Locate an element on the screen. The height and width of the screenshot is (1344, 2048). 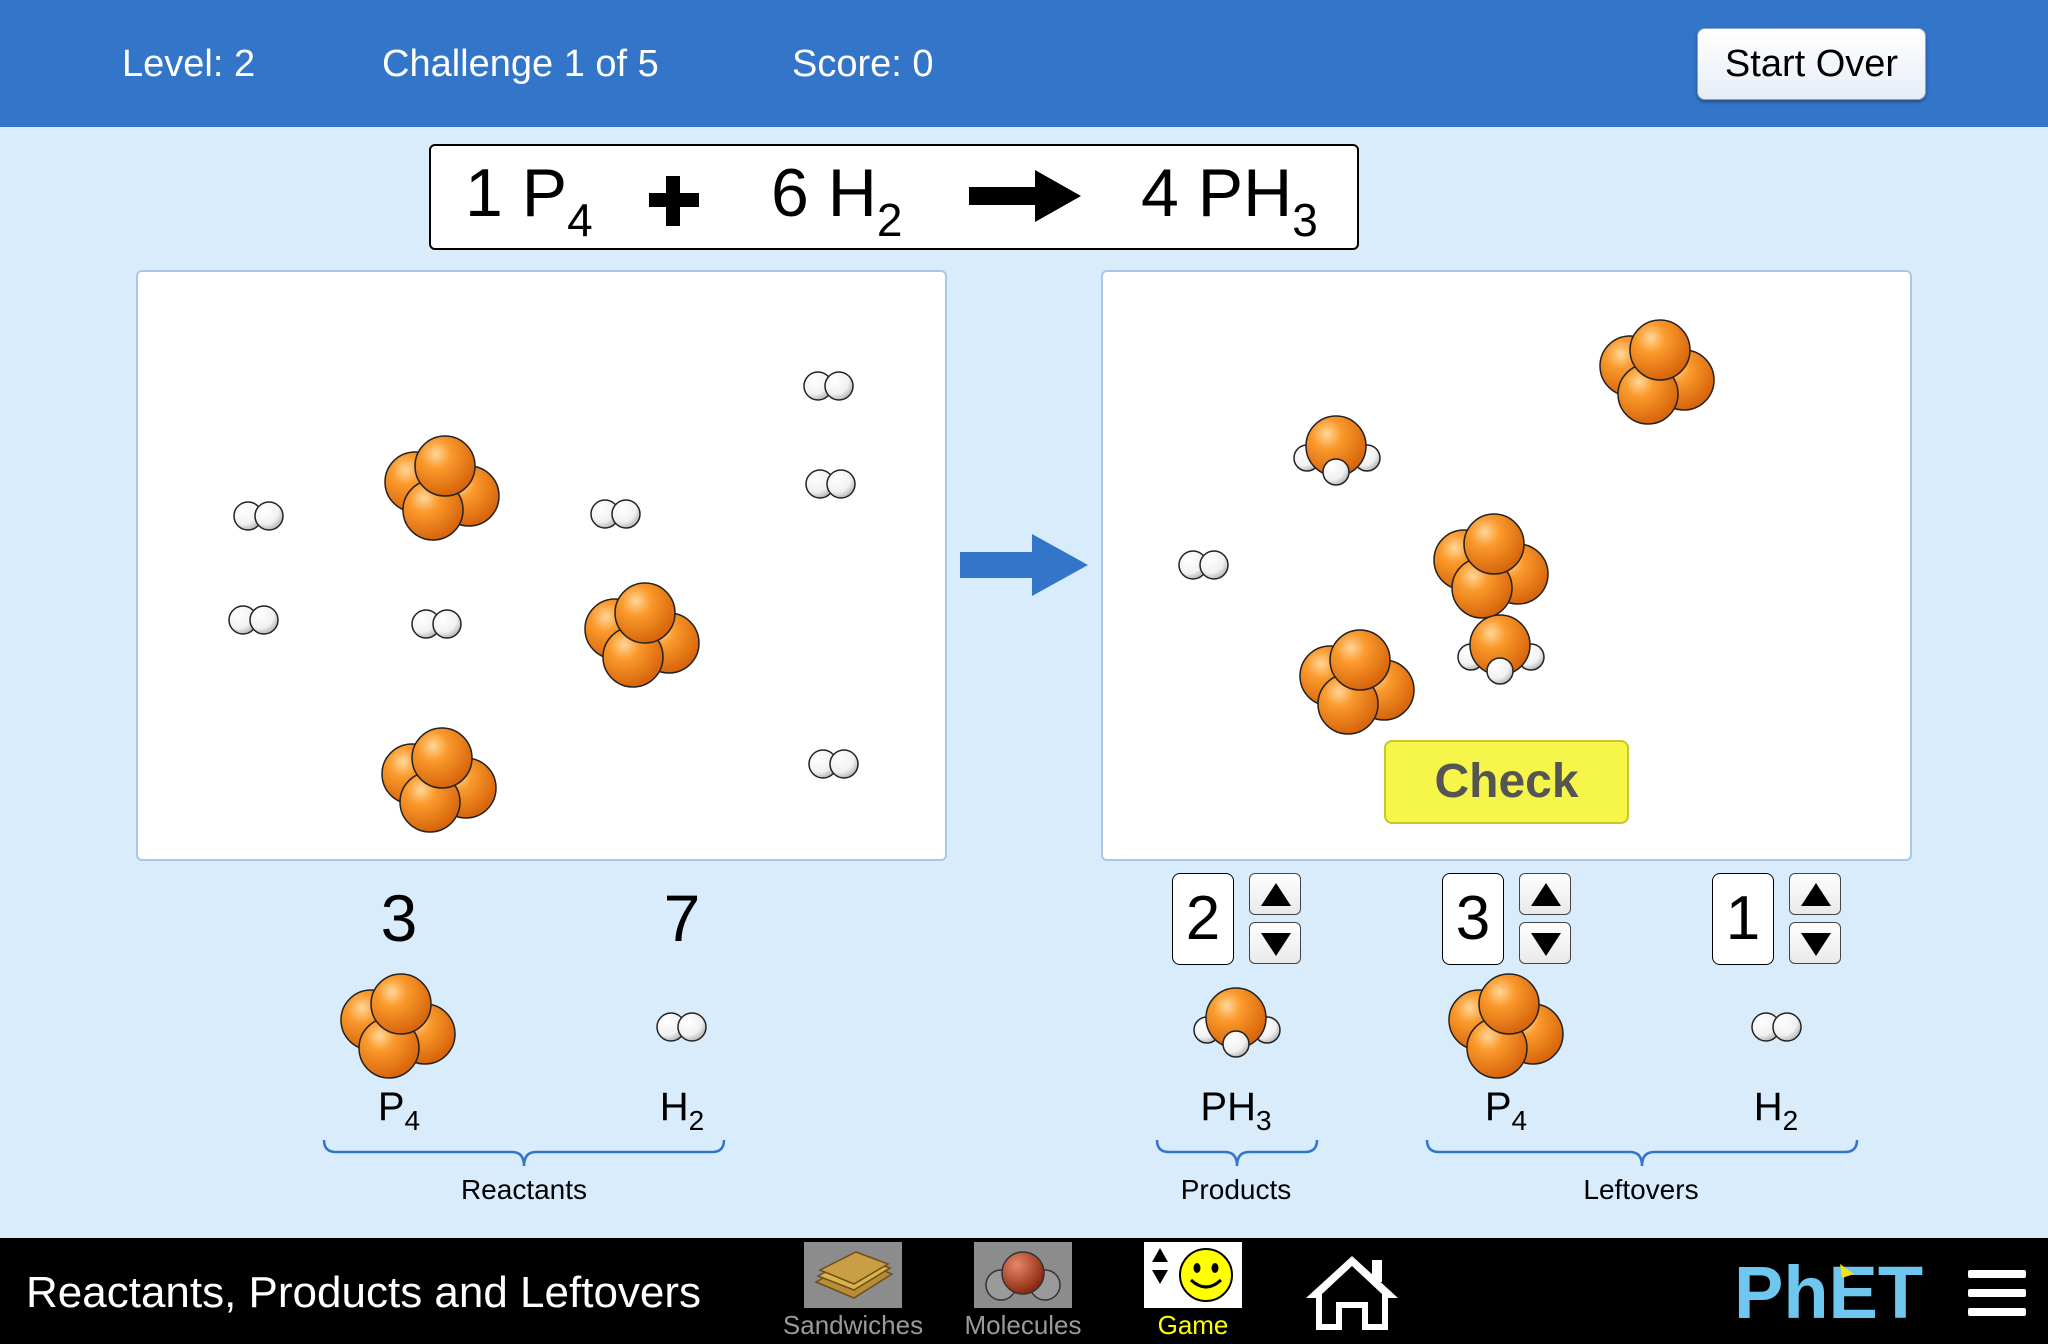
molecule-icon is located at coordinates (1023, 1275).